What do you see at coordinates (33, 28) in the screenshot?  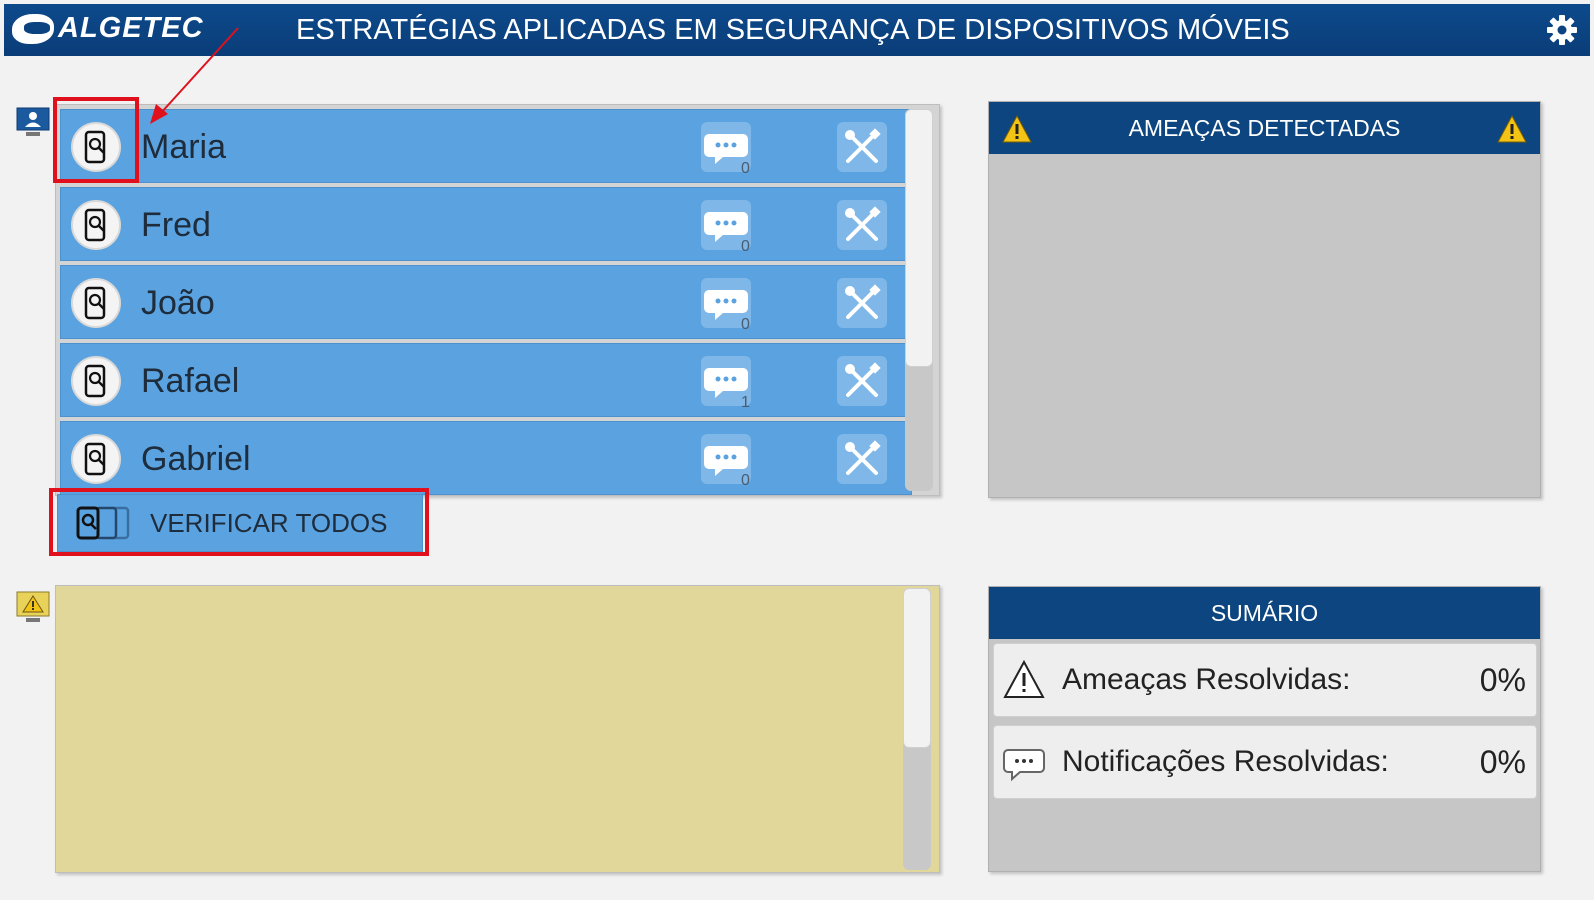 I see `logo-mark` at bounding box center [33, 28].